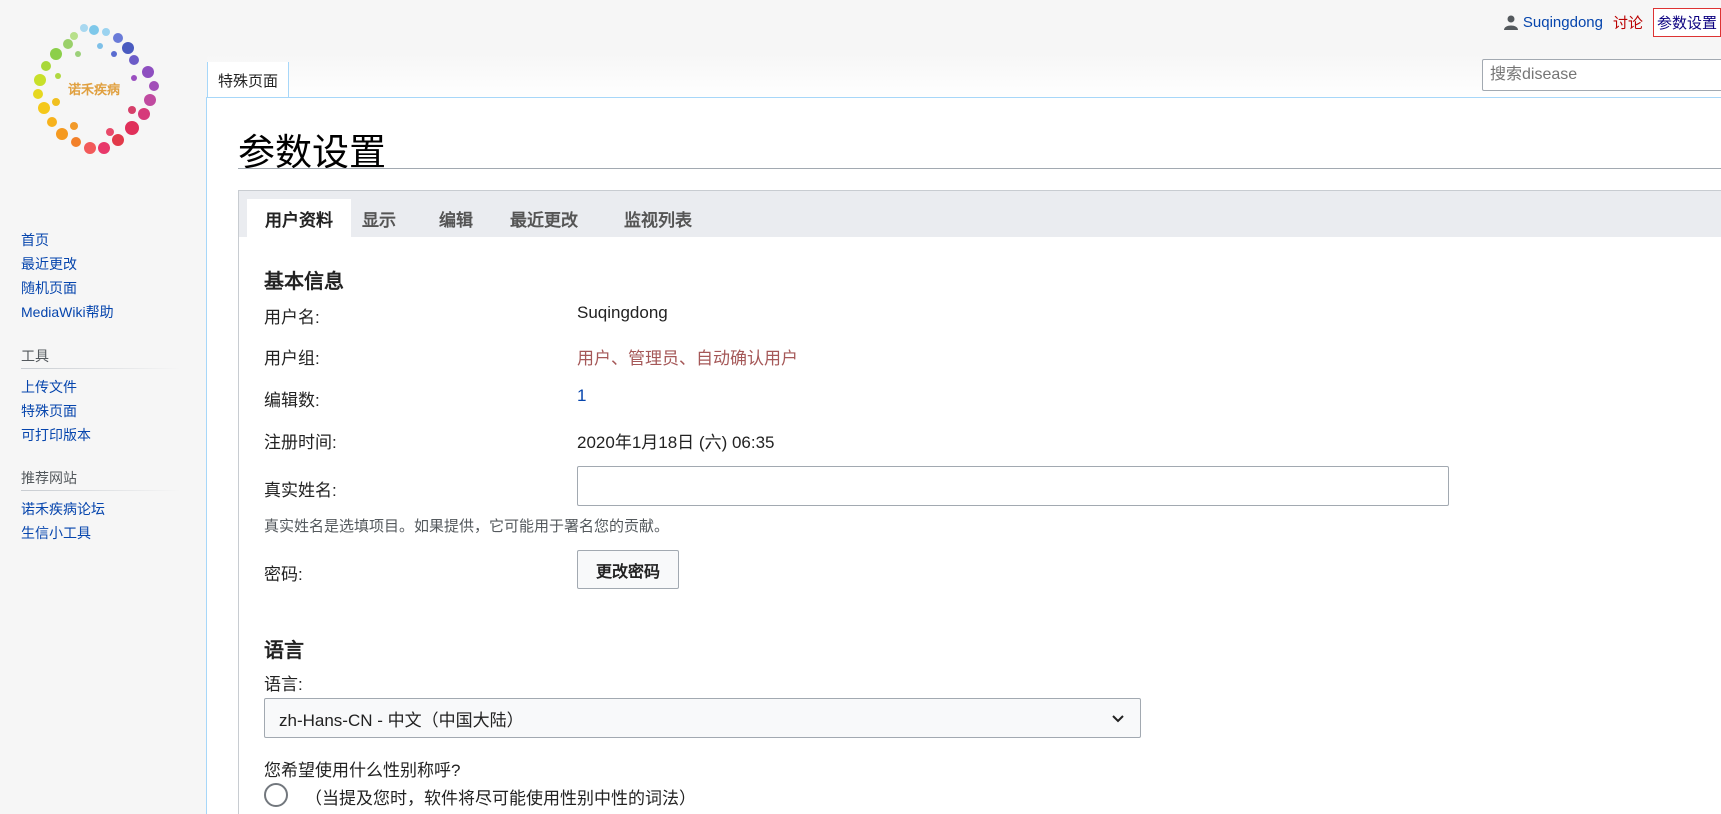 This screenshot has height=814, width=1721. I want to click on tab-editing: 编辑, so click(456, 218).